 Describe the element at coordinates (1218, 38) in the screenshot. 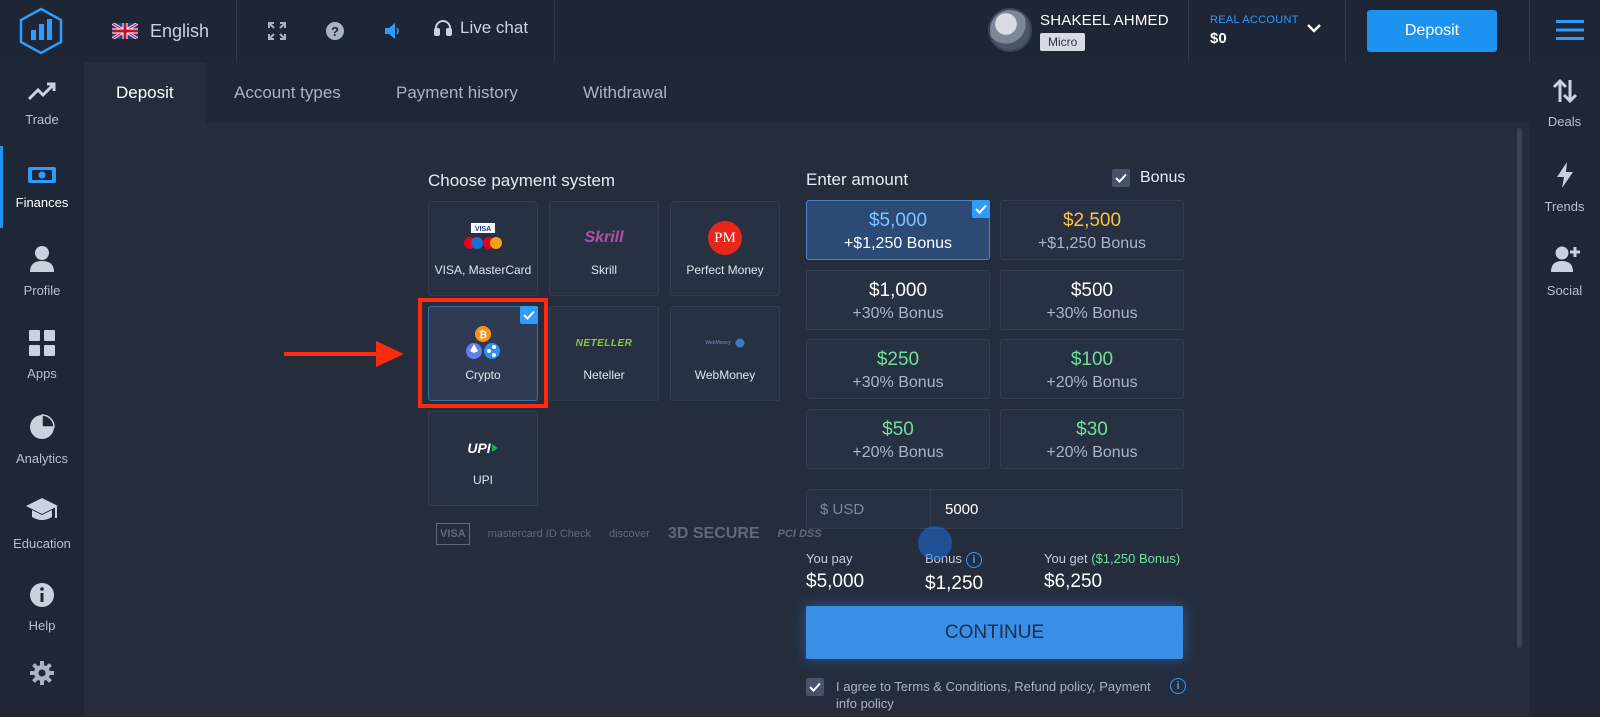

I see `account-balance: $0` at that location.